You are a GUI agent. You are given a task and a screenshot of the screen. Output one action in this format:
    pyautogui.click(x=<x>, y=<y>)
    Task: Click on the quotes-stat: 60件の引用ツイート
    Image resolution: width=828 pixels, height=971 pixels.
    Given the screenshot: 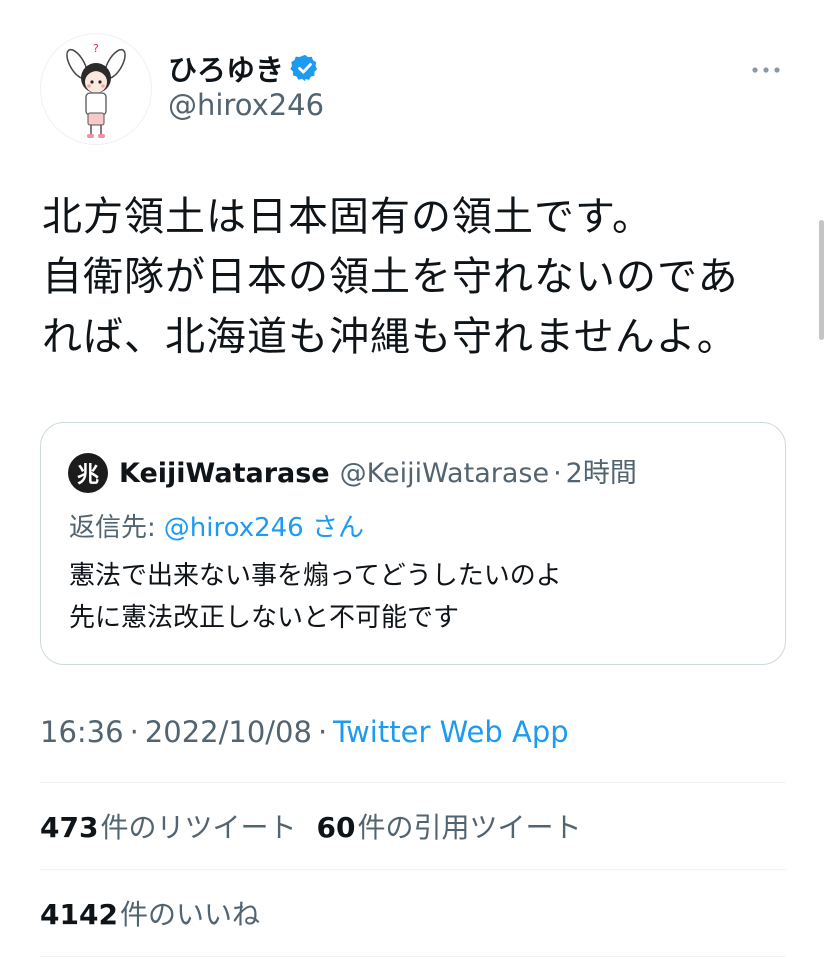 What is the action you would take?
    pyautogui.click(x=448, y=827)
    